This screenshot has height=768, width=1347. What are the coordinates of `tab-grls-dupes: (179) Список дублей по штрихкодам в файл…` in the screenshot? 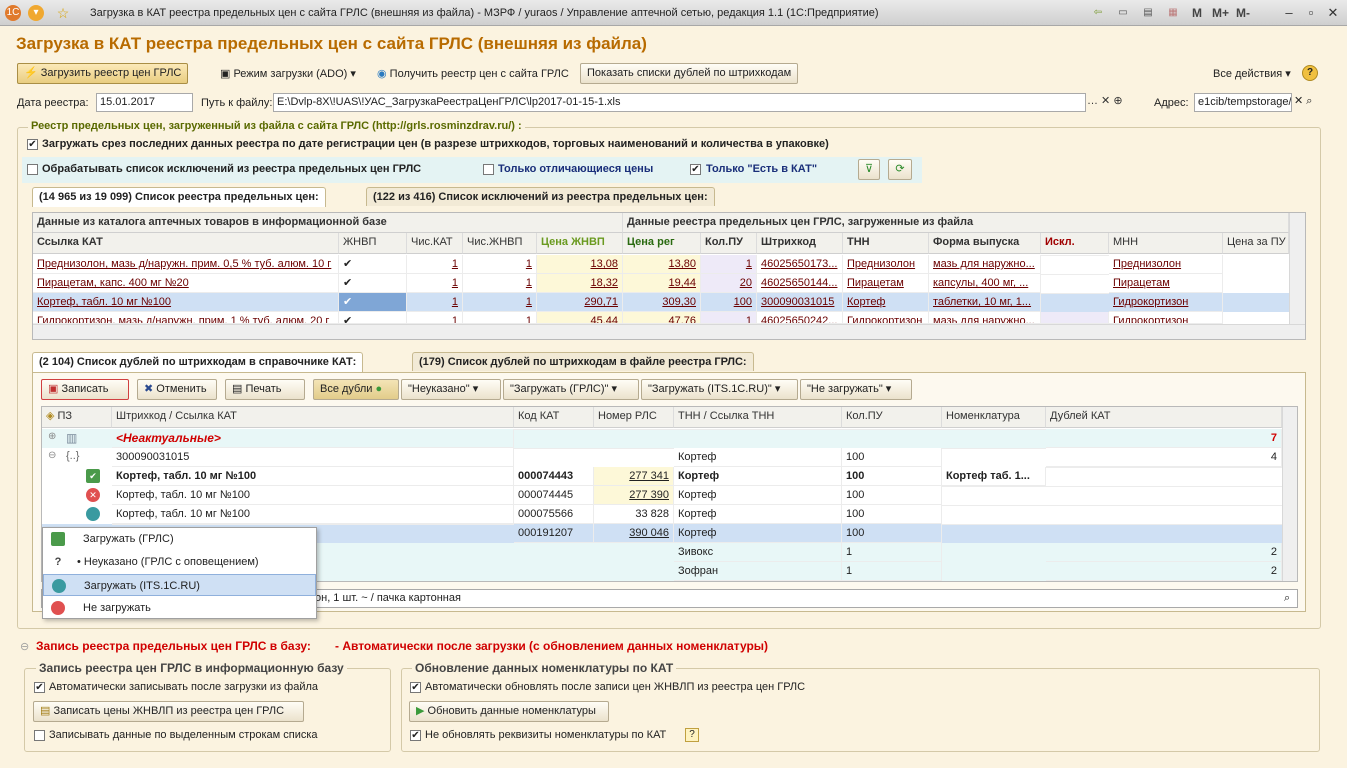 It's located at (583, 361).